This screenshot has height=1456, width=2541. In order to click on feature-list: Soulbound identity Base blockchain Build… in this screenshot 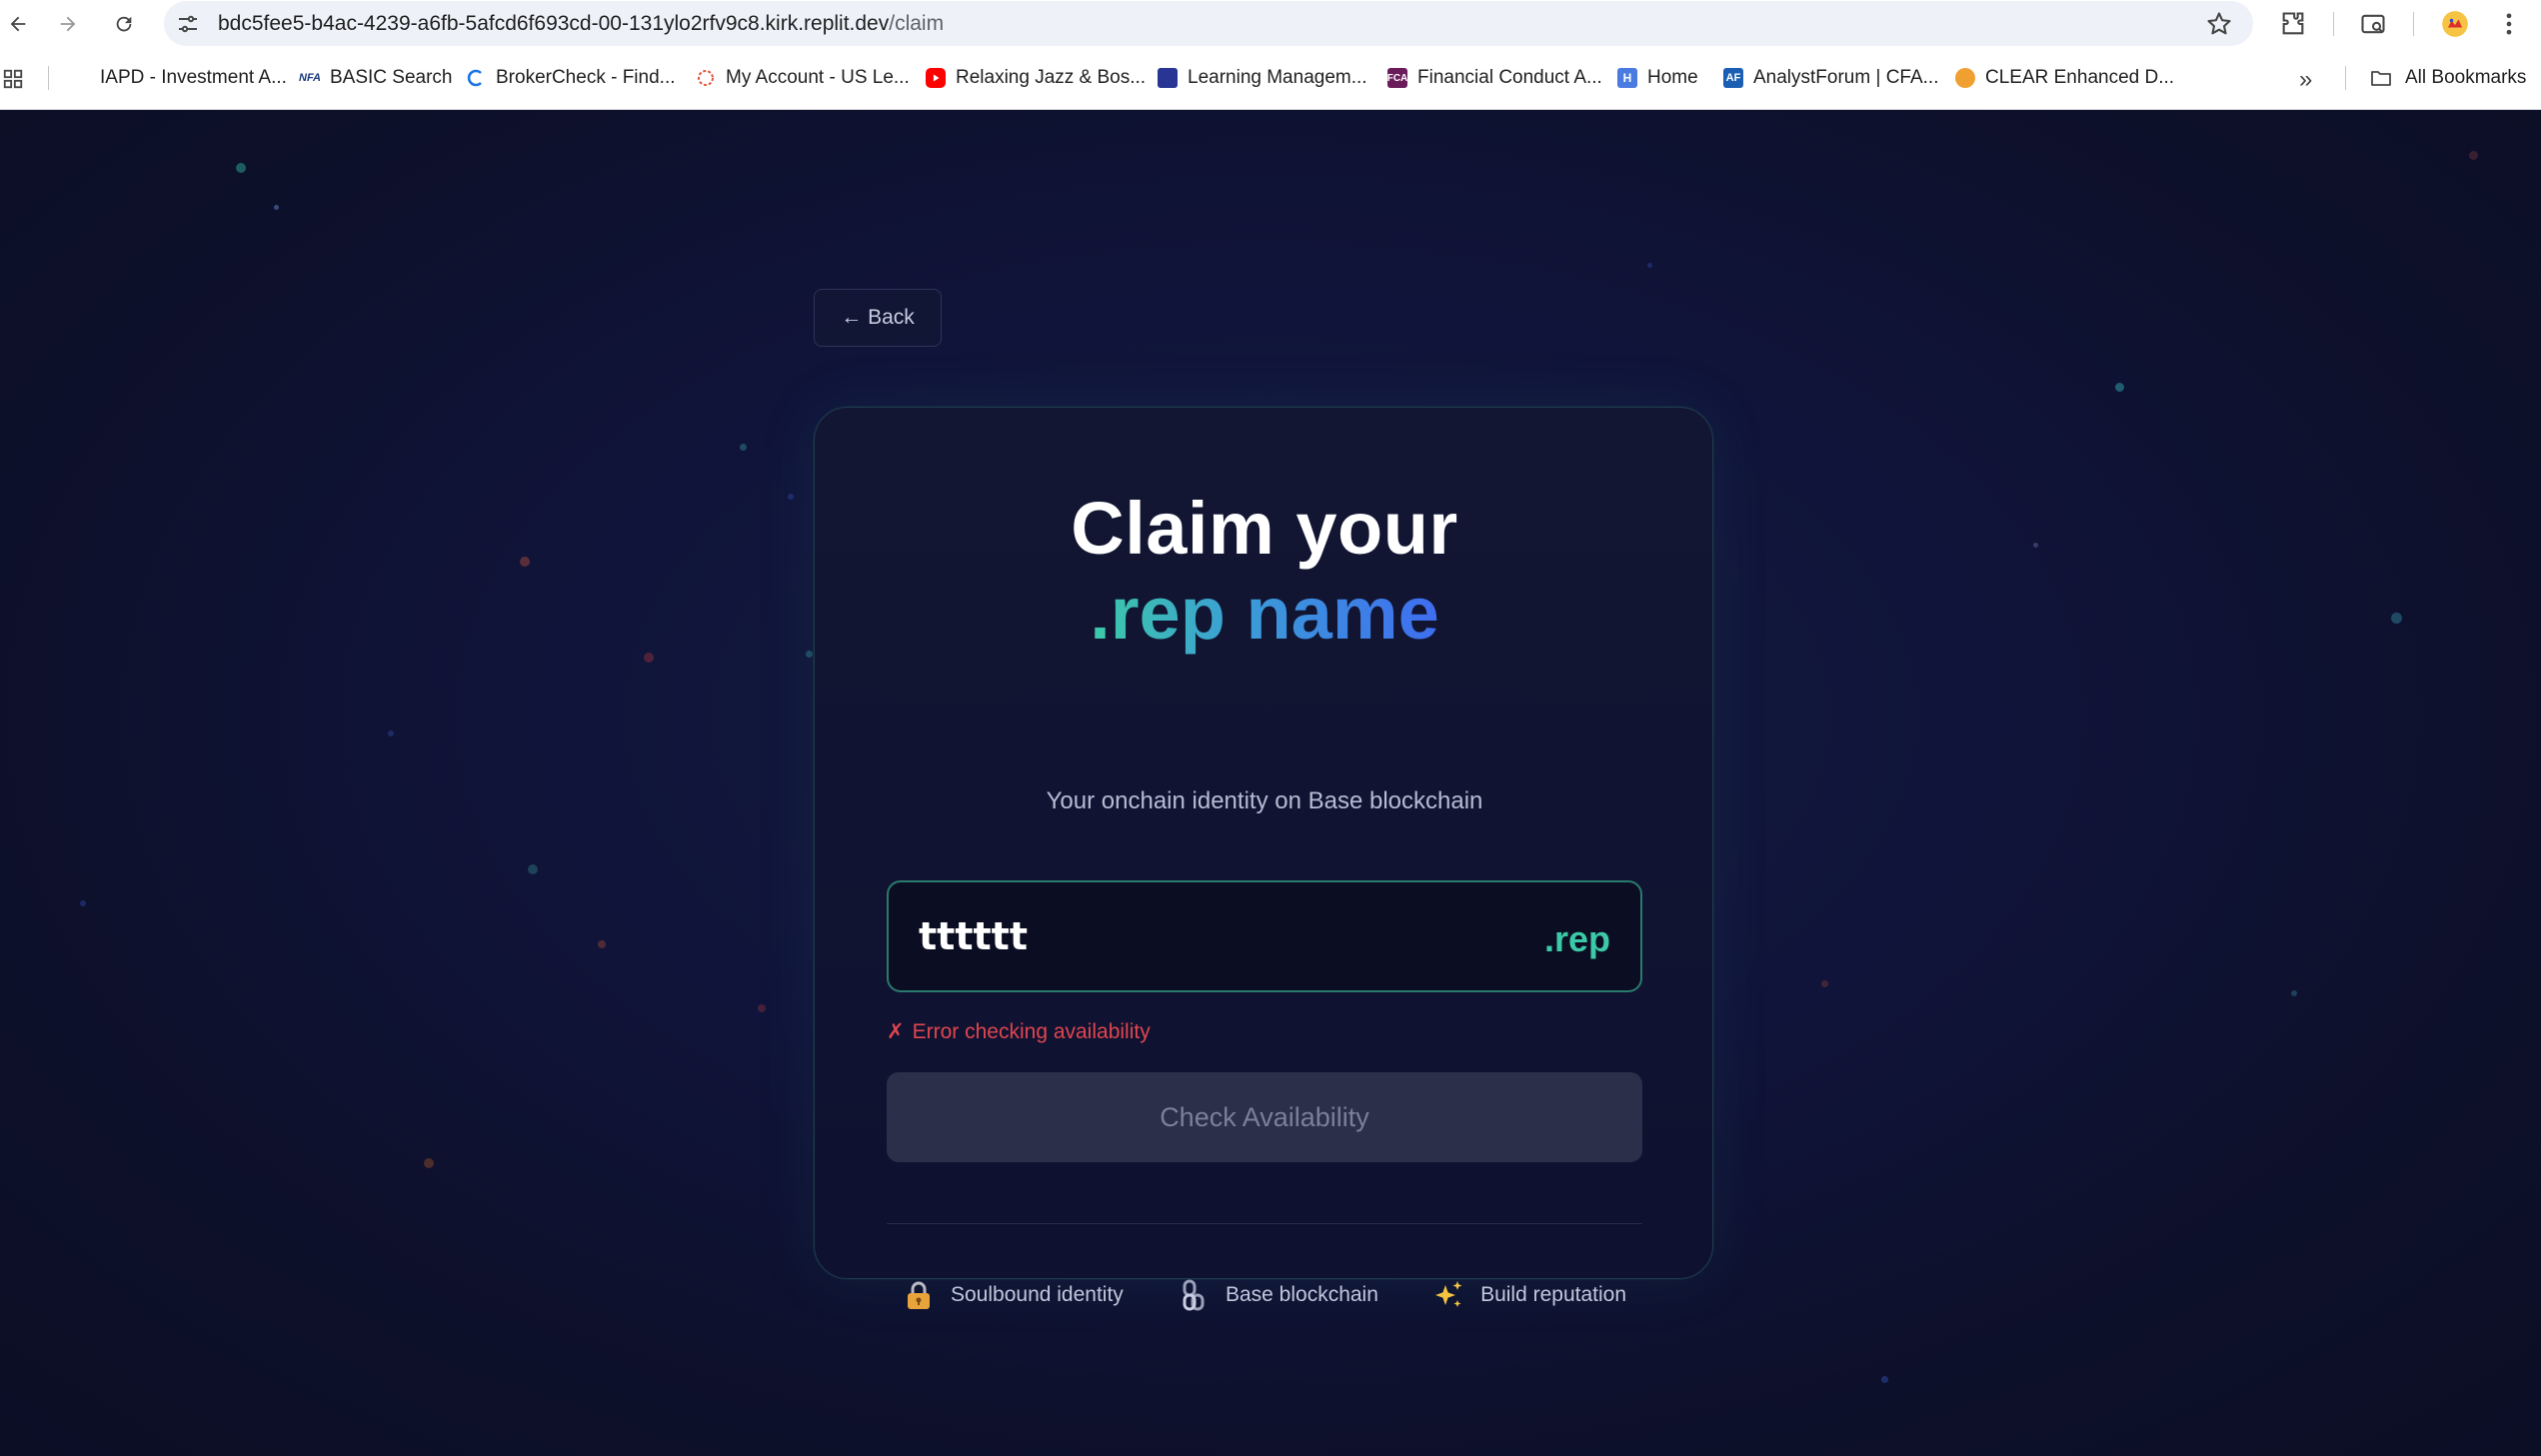, I will do `click(1264, 1295)`.